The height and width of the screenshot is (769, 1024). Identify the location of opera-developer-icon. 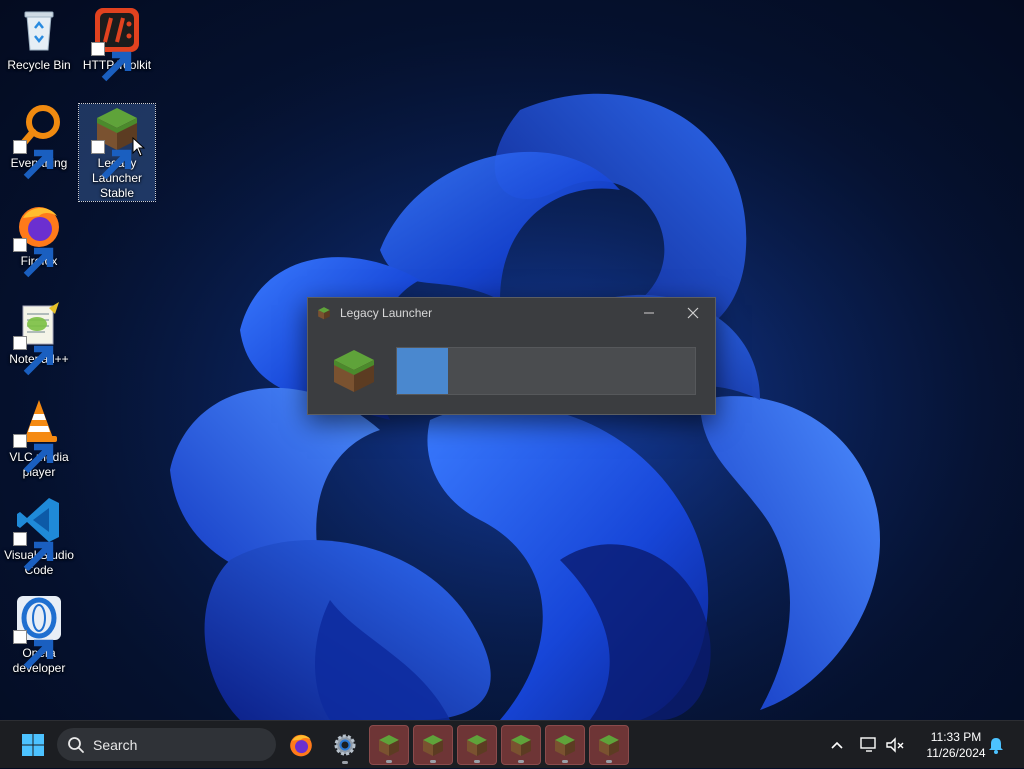
(38, 632).